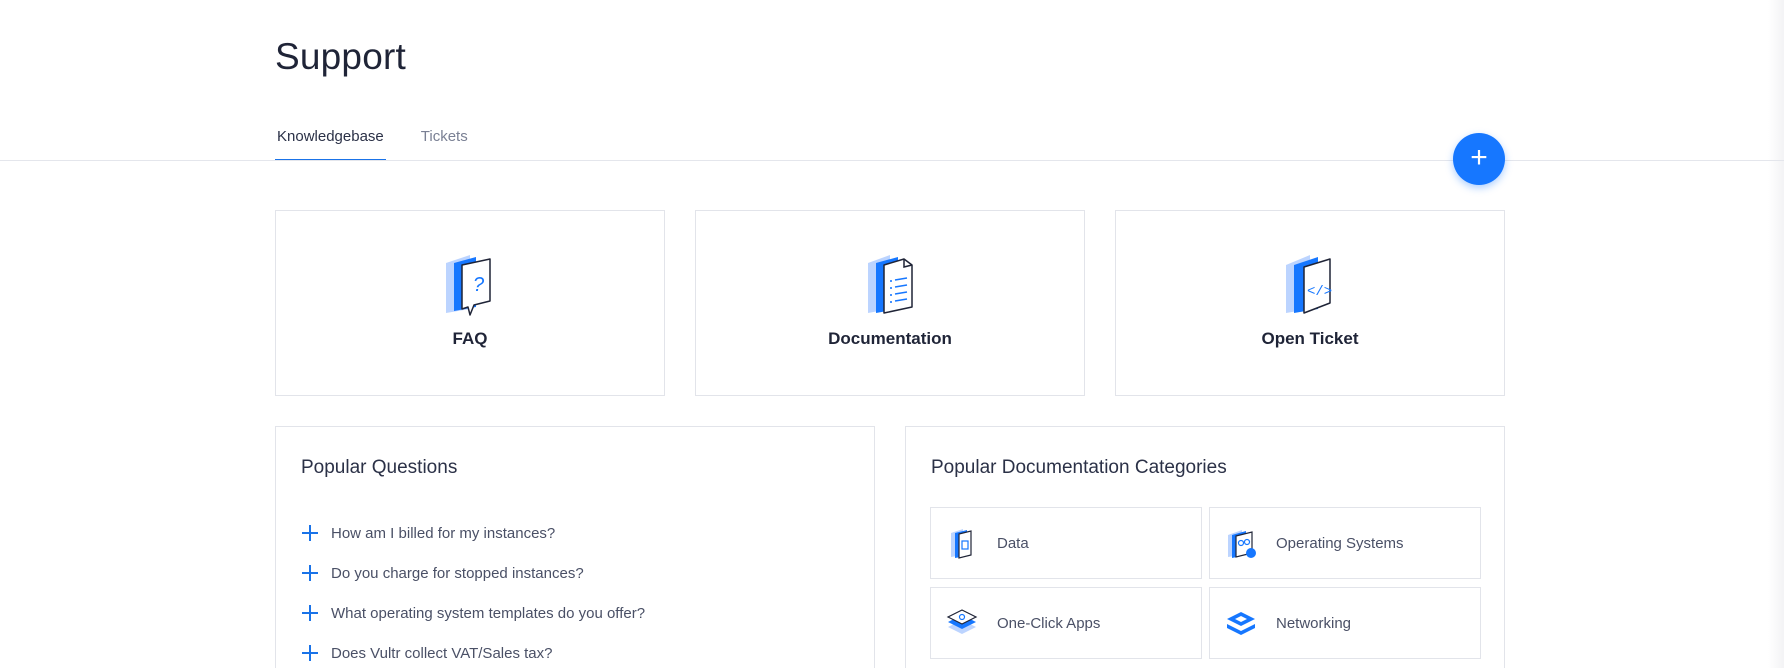  Describe the element at coordinates (1066, 543) in the screenshot. I see `category-data: Data` at that location.